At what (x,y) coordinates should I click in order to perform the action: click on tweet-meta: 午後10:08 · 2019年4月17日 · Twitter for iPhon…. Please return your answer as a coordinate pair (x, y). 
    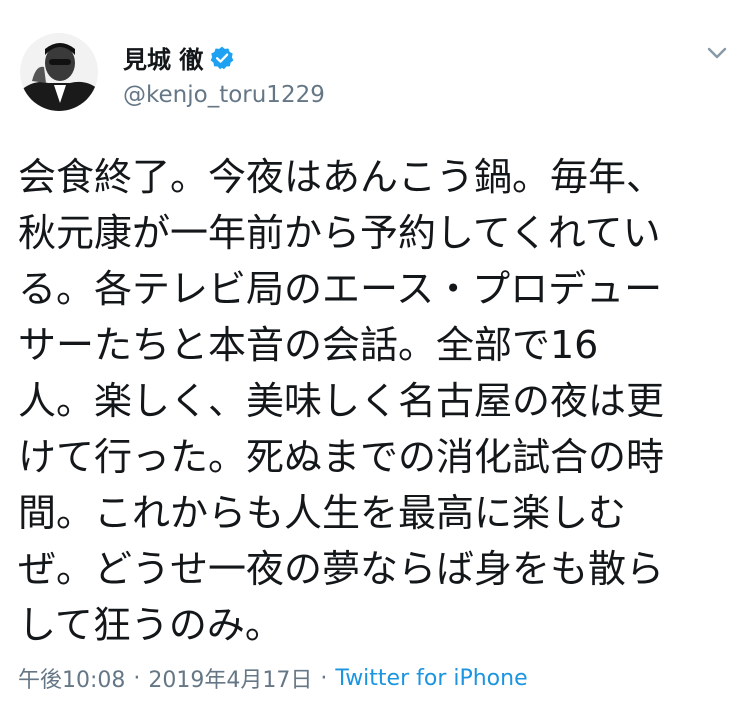
    Looking at the image, I should click on (273, 678).